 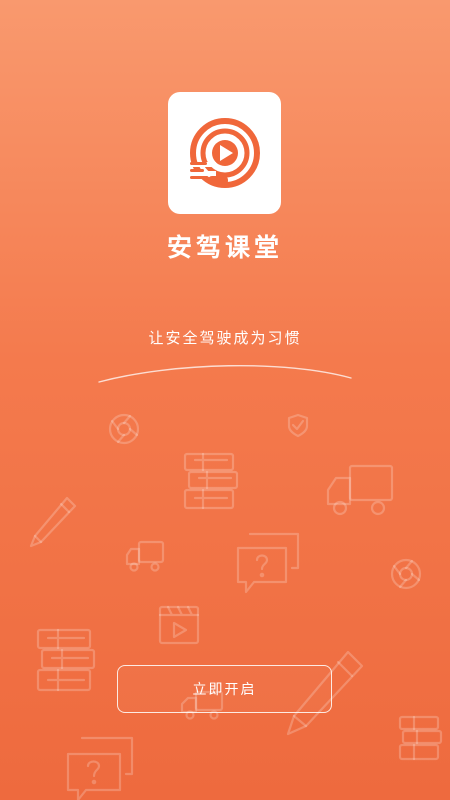 I want to click on video-icon, so click(x=179, y=625).